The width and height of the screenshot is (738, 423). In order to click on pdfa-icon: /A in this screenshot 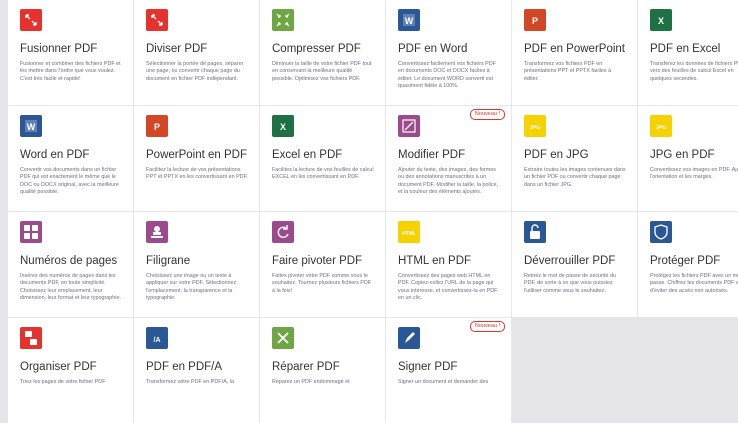, I will do `click(157, 338)`.